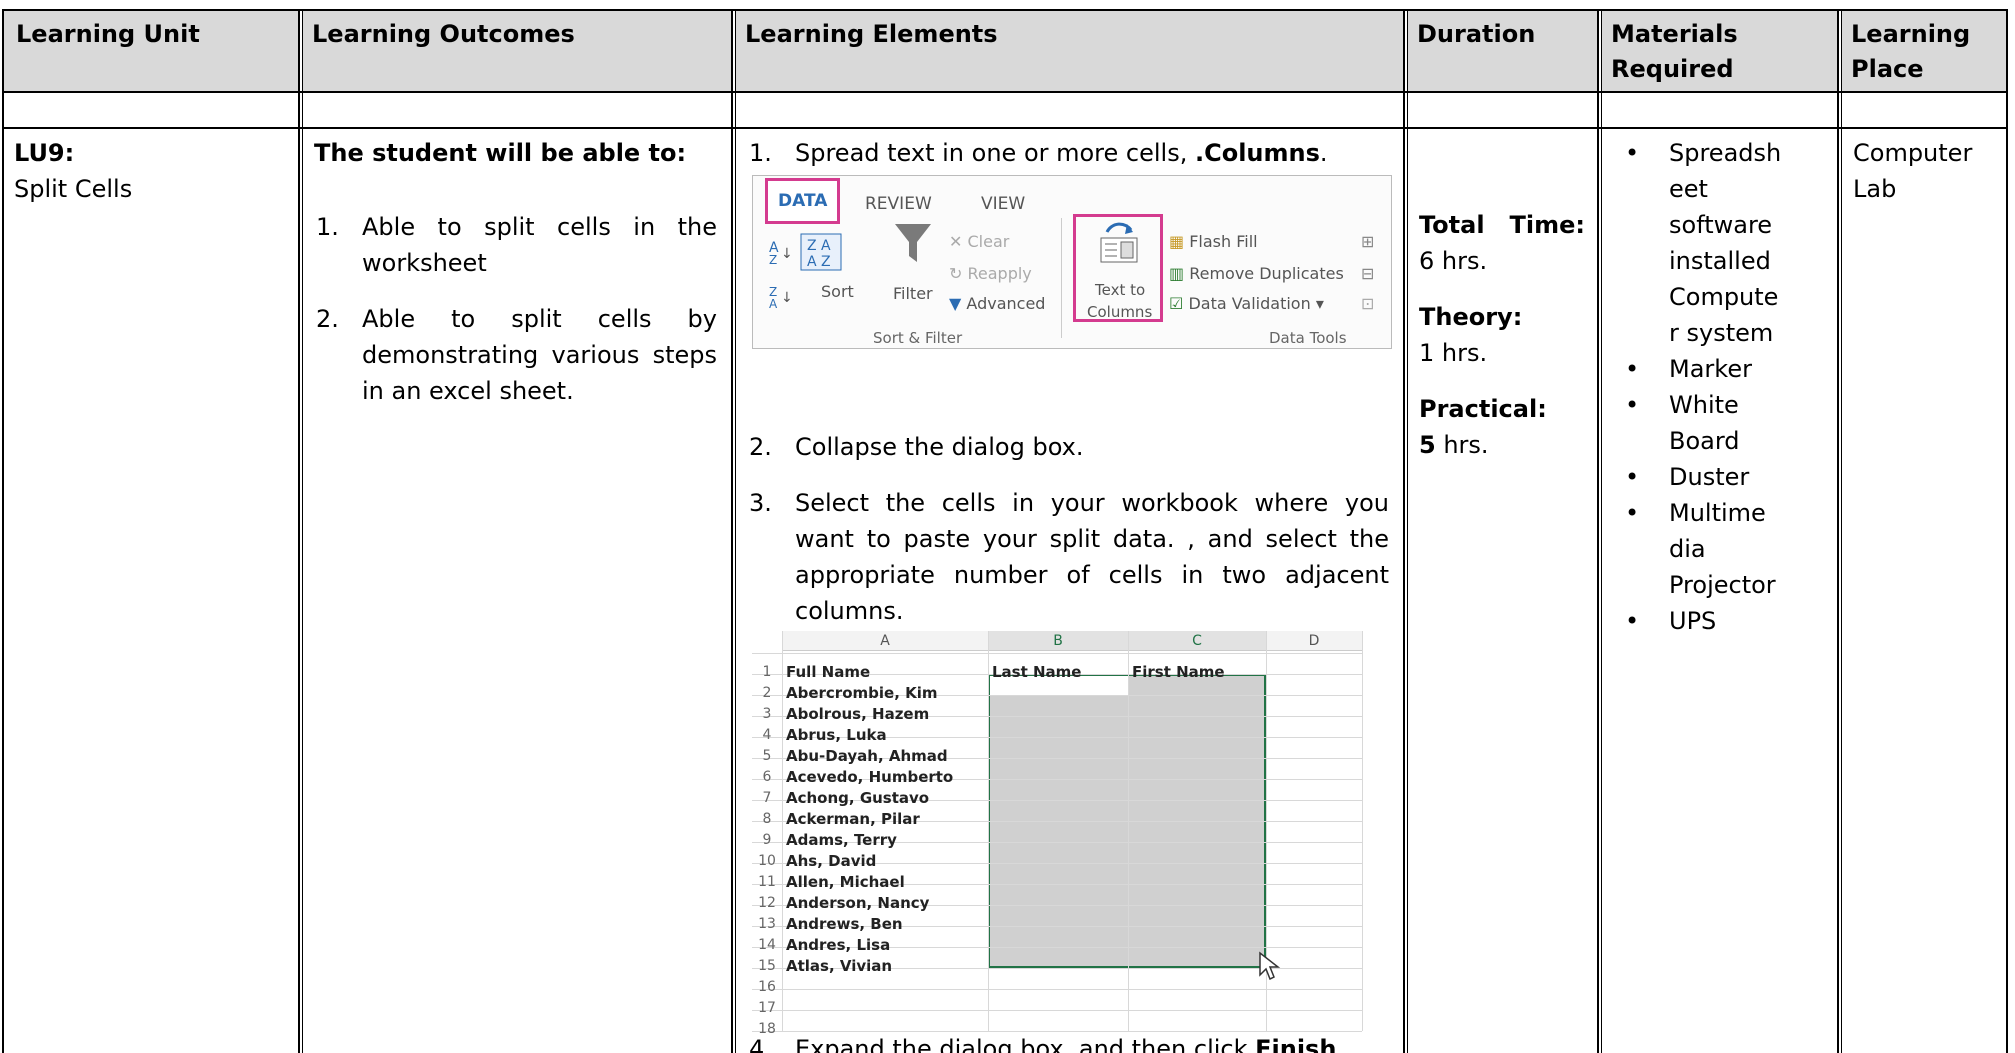  Describe the element at coordinates (1913, 153) in the screenshot. I see `place-line: Computer` at that location.